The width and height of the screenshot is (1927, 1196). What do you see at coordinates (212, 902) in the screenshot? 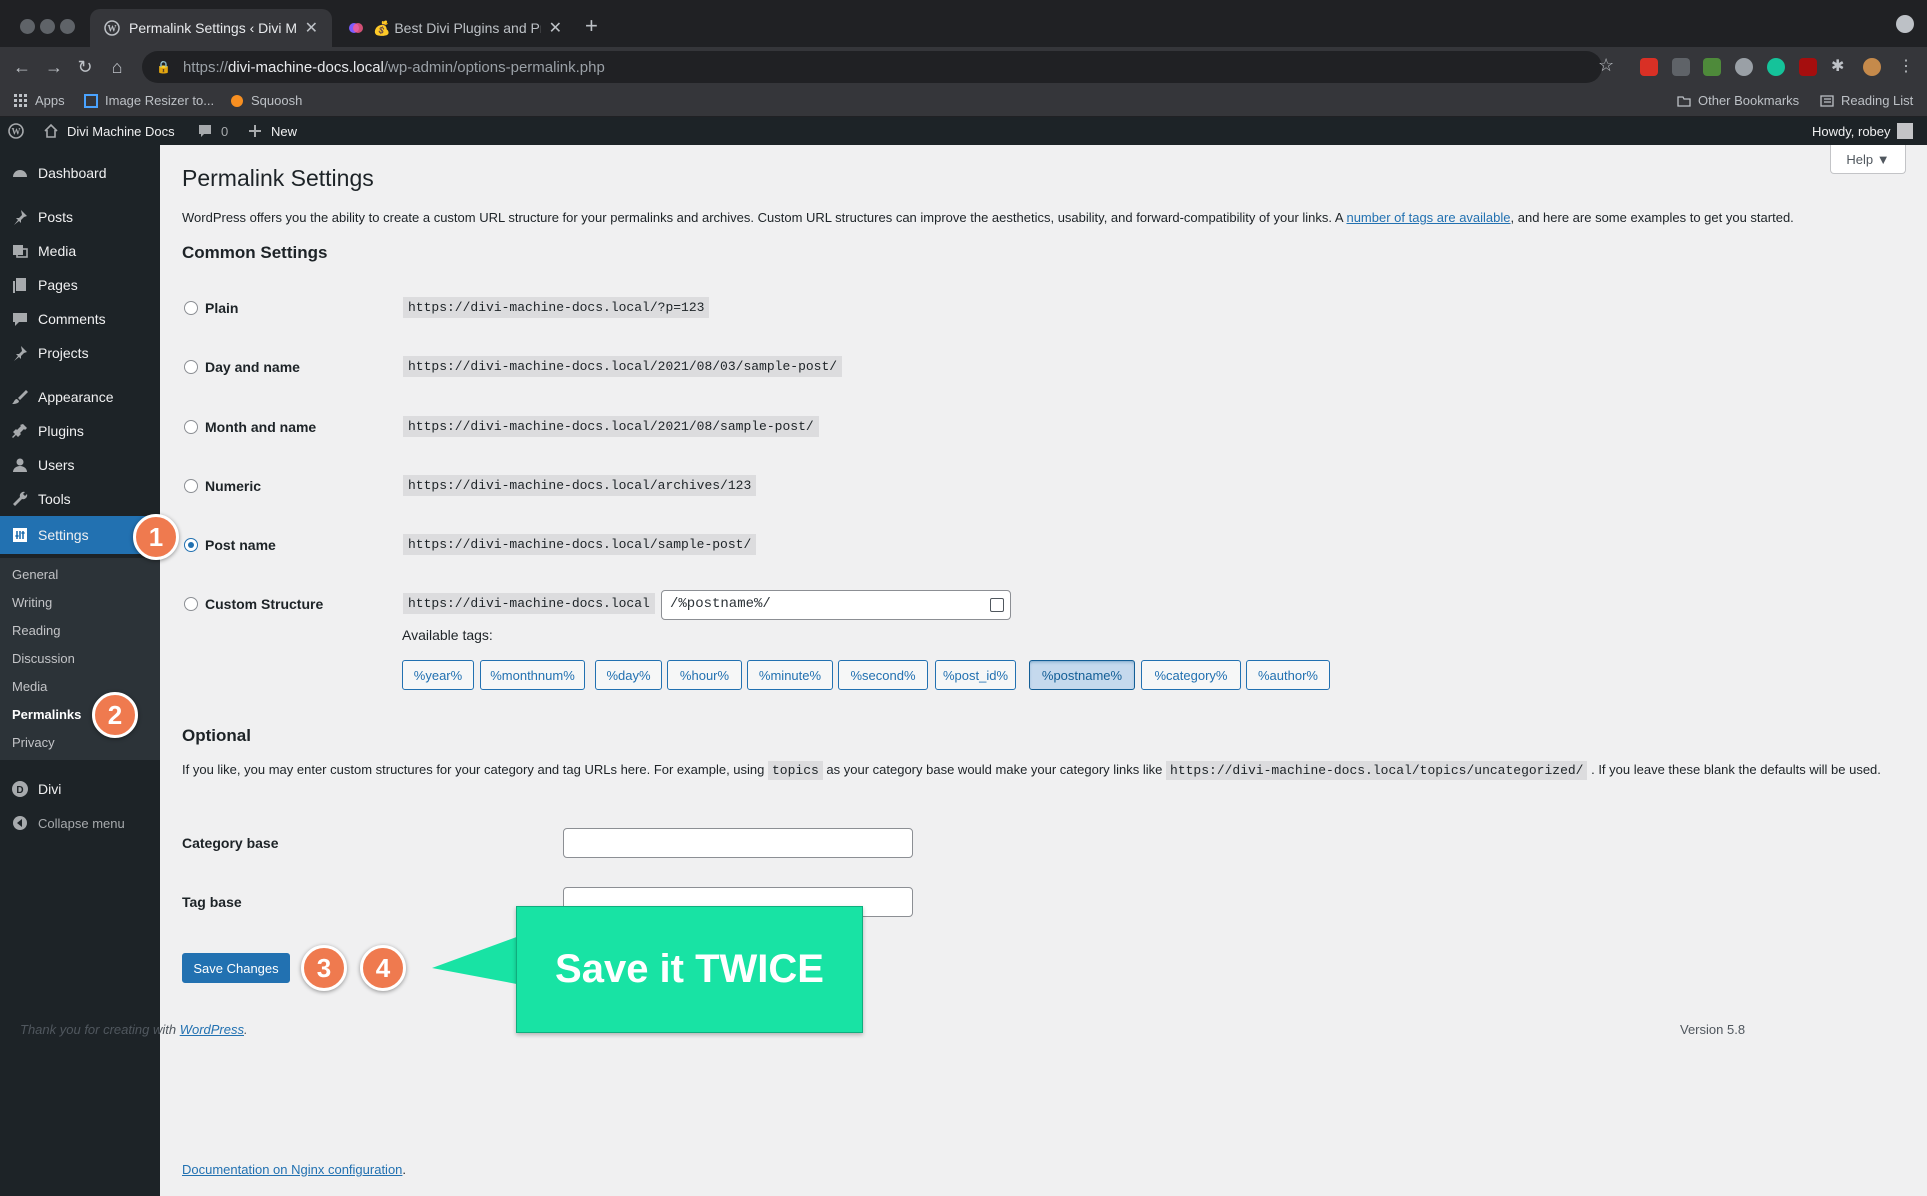
I see `tag-base-label: Tag base` at bounding box center [212, 902].